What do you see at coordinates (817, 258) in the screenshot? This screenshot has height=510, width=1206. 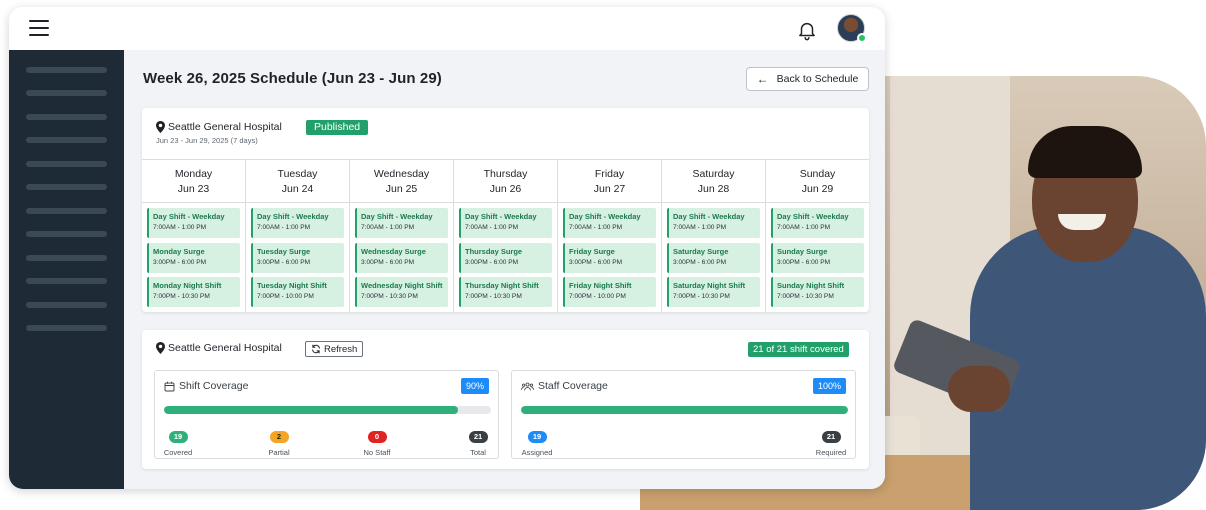 I see `shift-card: Sunday Surge 3:00PM - 6:00 PM` at bounding box center [817, 258].